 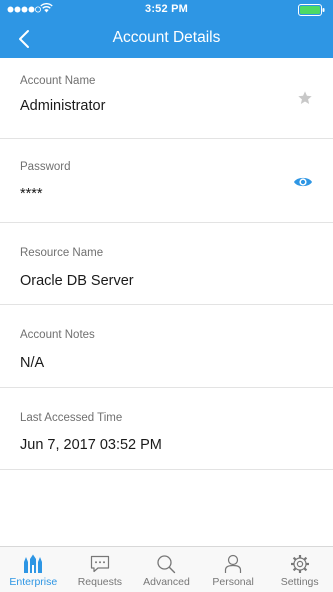 I want to click on search-icon, so click(x=166, y=564).